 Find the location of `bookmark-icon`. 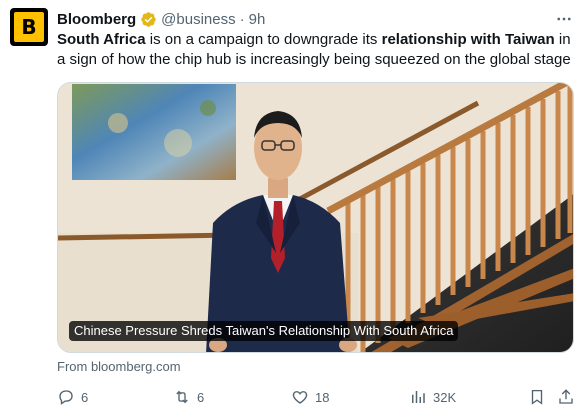

bookmark-icon is located at coordinates (537, 397).